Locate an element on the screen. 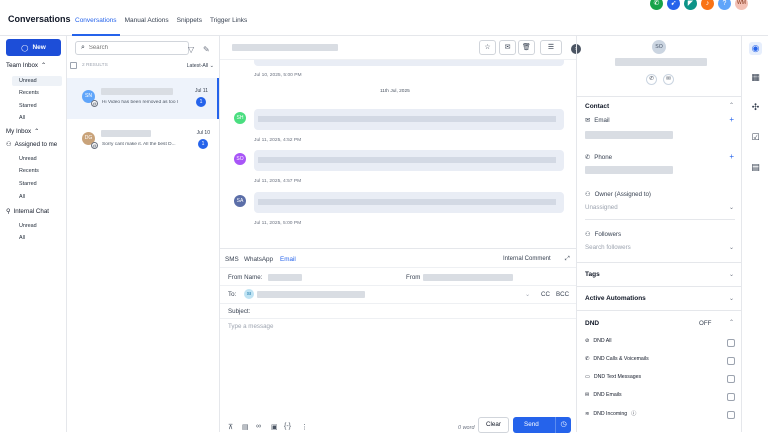 The image size is (768, 433). tab-trigger-links: Trigger Links is located at coordinates (228, 23).